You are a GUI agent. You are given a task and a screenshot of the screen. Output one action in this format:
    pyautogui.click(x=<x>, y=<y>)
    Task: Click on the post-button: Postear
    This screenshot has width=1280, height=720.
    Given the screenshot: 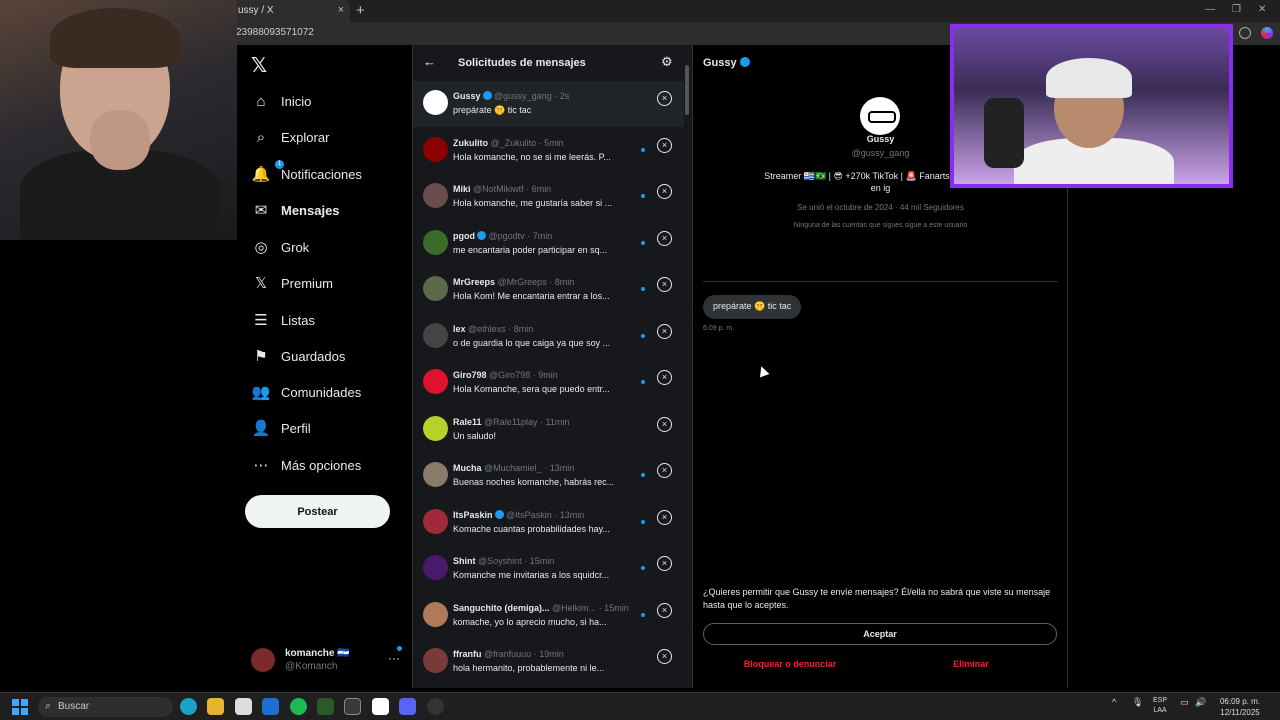 What is the action you would take?
    pyautogui.click(x=317, y=511)
    